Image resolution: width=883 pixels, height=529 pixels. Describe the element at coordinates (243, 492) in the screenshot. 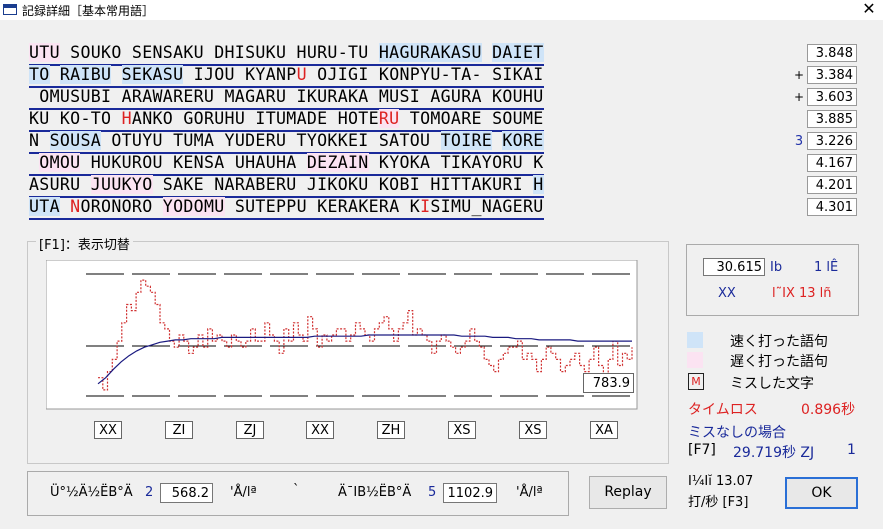

I see `stat1-unit: 'Å/lª` at that location.